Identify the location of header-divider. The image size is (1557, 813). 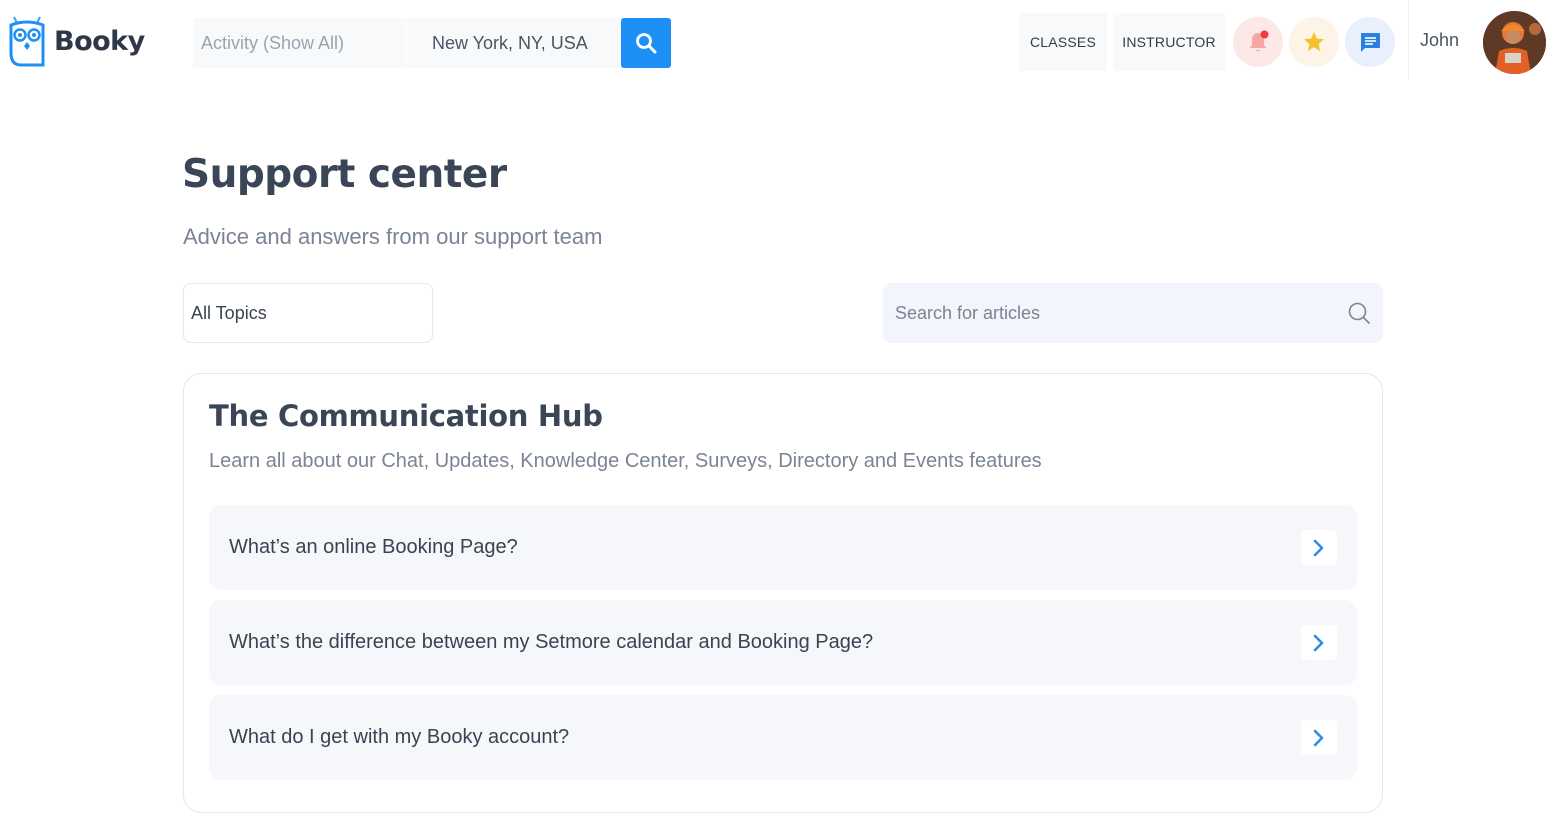
(1408, 40).